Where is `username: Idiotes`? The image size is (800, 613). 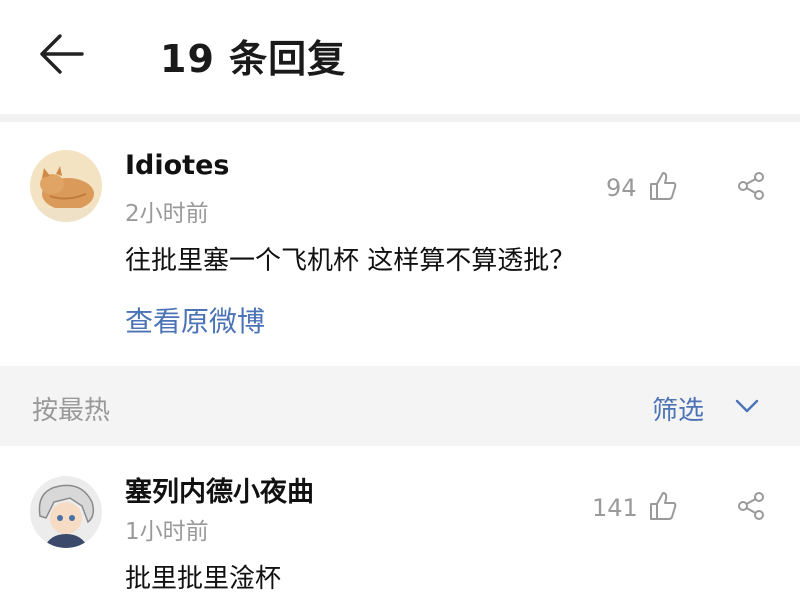 username: Idiotes is located at coordinates (177, 165).